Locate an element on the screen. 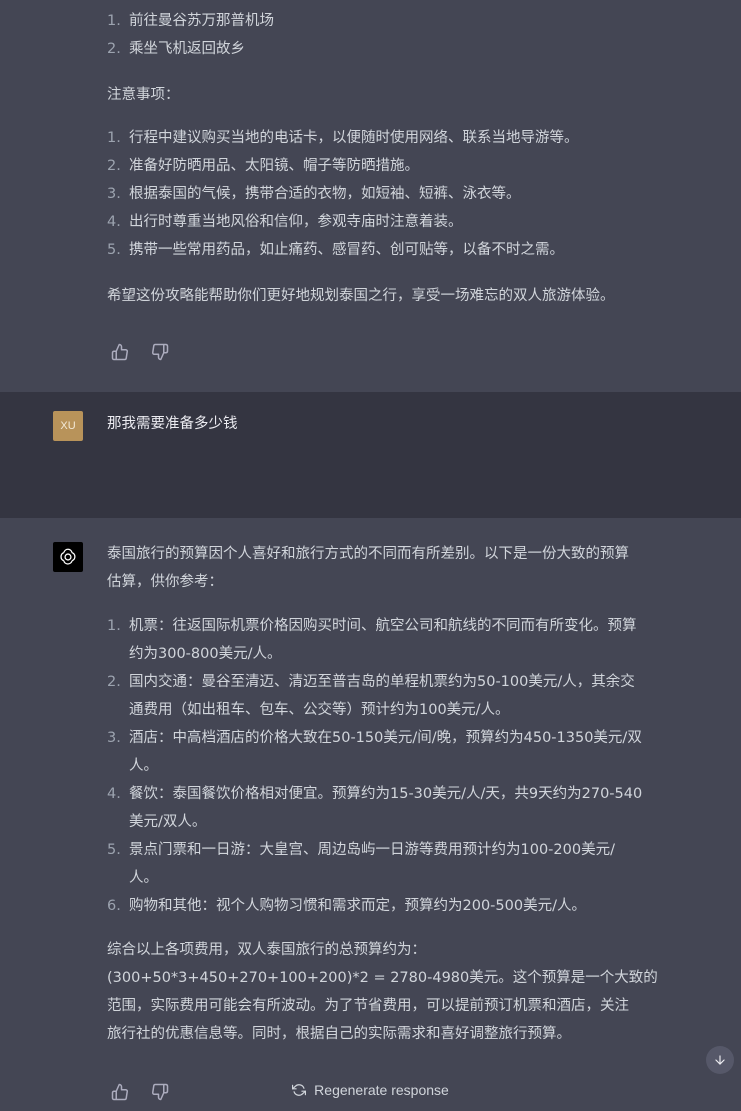 The image size is (741, 1111). itinerary-steps-list: 1. 前往曼谷苏万那普机场 2. 乘坐飞机返回故乡 is located at coordinates (407, 35).